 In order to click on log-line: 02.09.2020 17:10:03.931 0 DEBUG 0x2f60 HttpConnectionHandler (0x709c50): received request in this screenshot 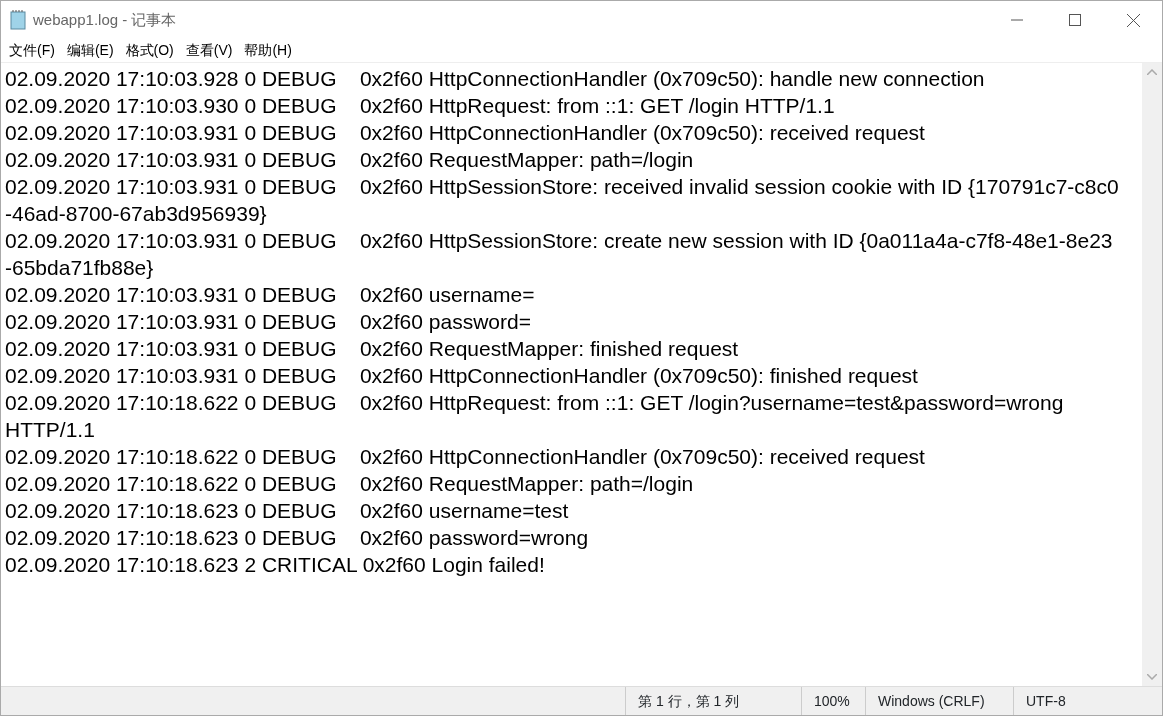, I will do `click(465, 133)`.